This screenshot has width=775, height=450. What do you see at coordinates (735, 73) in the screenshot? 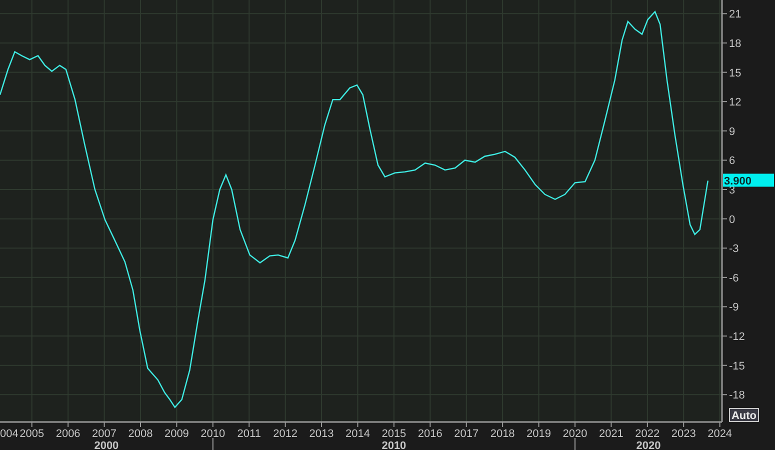
I see `axis-tick-label: 15` at bounding box center [735, 73].